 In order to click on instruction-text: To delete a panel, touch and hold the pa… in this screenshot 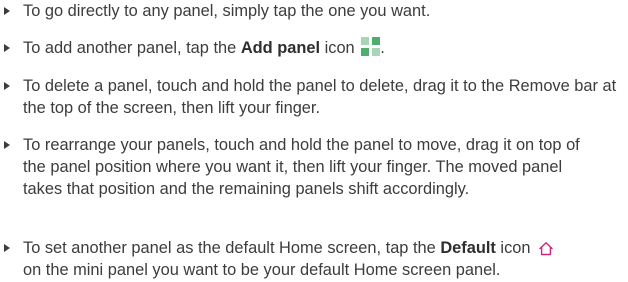, I will do `click(320, 97)`.